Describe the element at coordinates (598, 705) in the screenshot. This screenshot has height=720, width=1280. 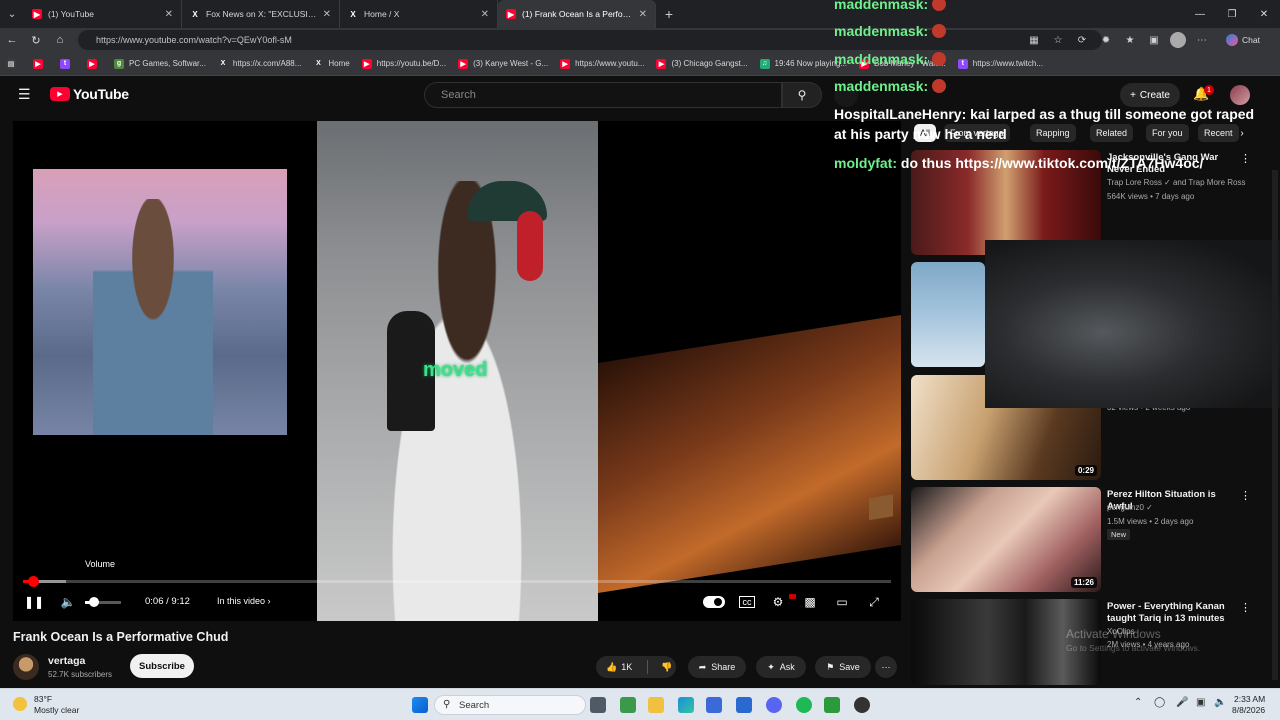
I see `task-view-icon` at that location.